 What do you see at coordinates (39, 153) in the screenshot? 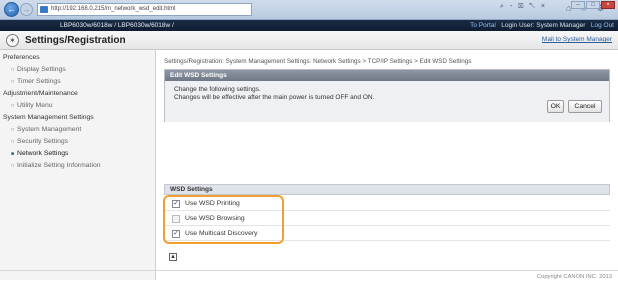
I see `sidebar-item-network-settings: Network Settings` at bounding box center [39, 153].